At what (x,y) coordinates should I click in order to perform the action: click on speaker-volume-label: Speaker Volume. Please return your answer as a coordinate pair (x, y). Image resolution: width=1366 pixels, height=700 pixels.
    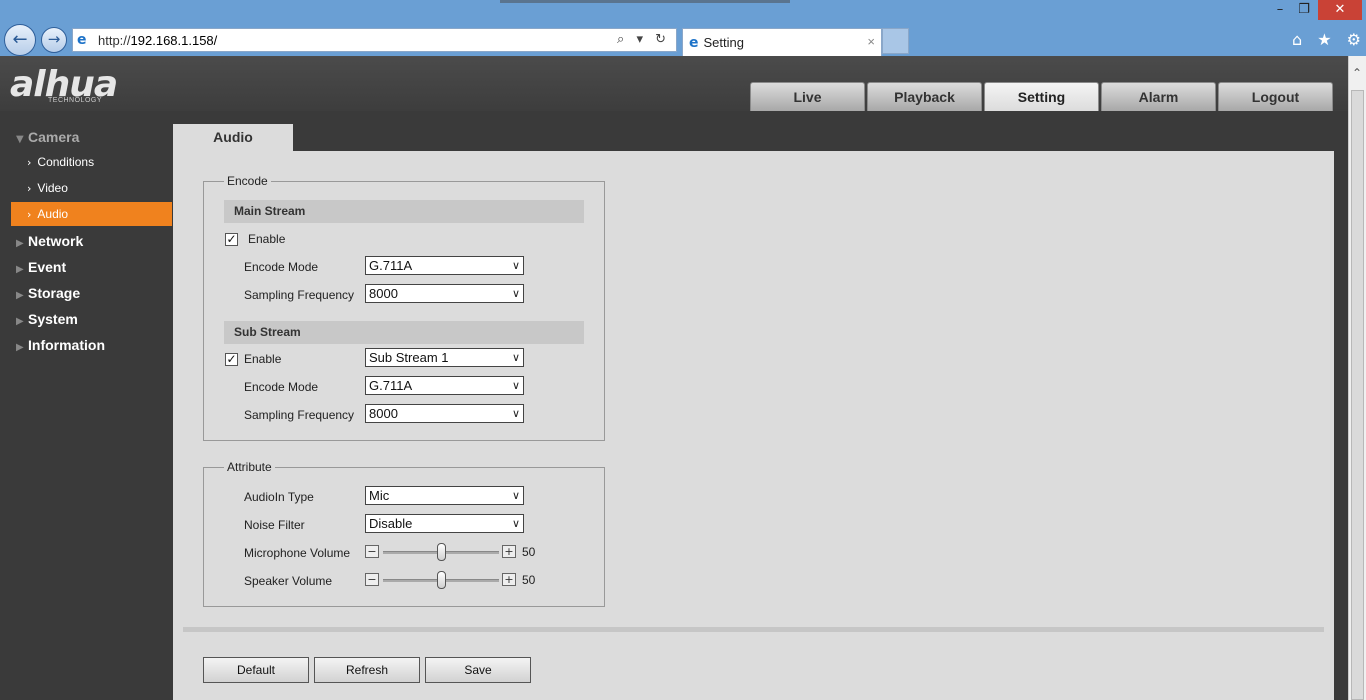
    Looking at the image, I should click on (288, 581).